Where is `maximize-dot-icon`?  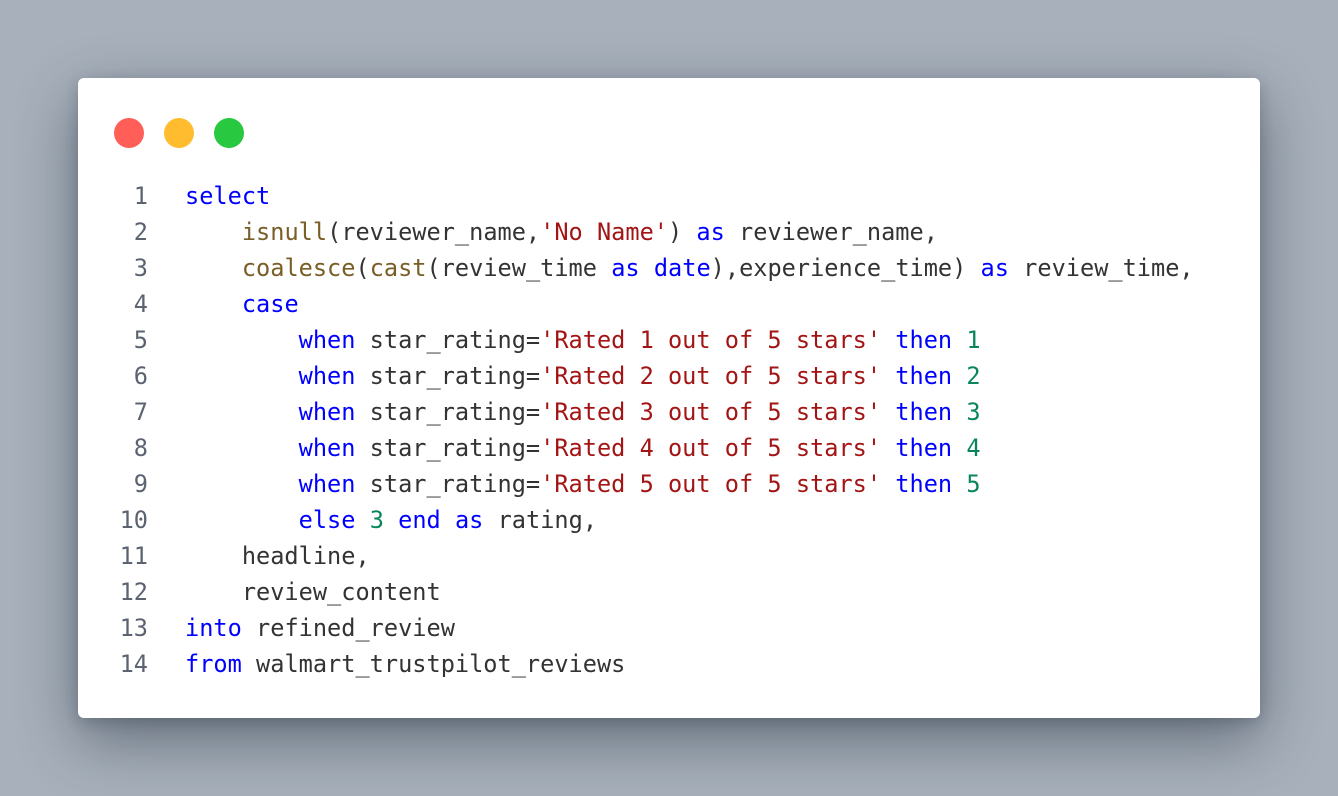 maximize-dot-icon is located at coordinates (229, 133).